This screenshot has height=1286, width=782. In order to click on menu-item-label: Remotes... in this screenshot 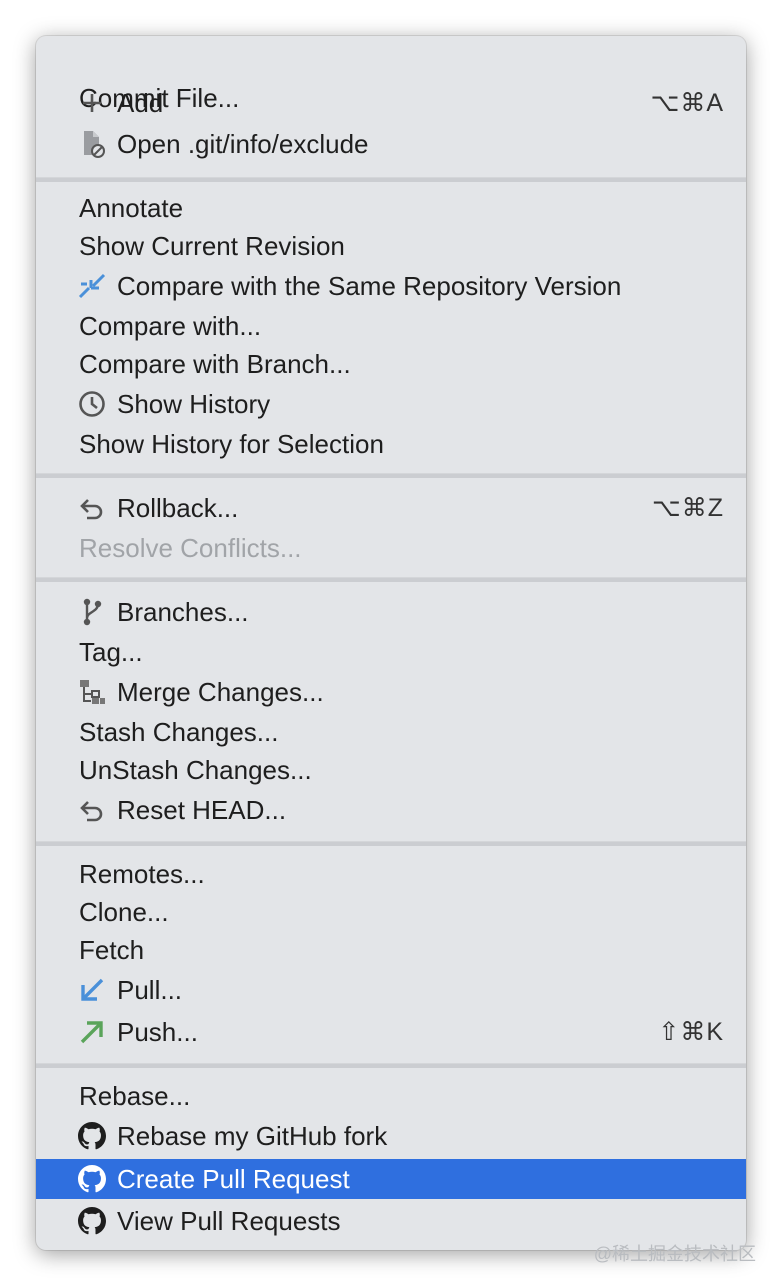, I will do `click(142, 873)`.